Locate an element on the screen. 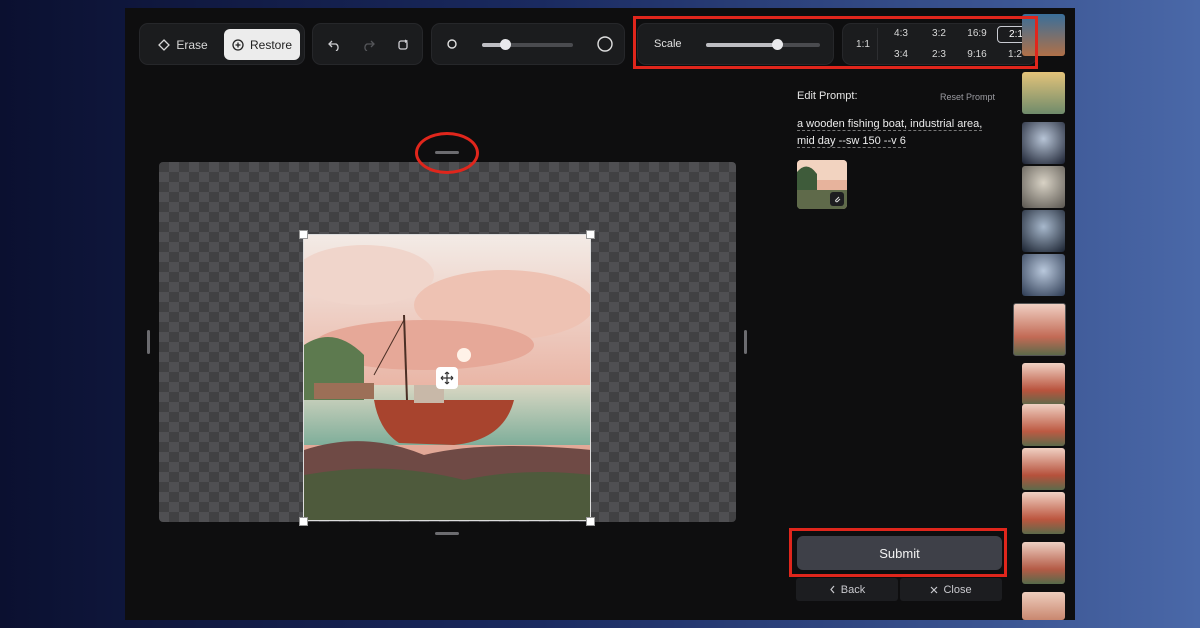 This screenshot has height=628, width=1200. back-button: Back is located at coordinates (847, 589).